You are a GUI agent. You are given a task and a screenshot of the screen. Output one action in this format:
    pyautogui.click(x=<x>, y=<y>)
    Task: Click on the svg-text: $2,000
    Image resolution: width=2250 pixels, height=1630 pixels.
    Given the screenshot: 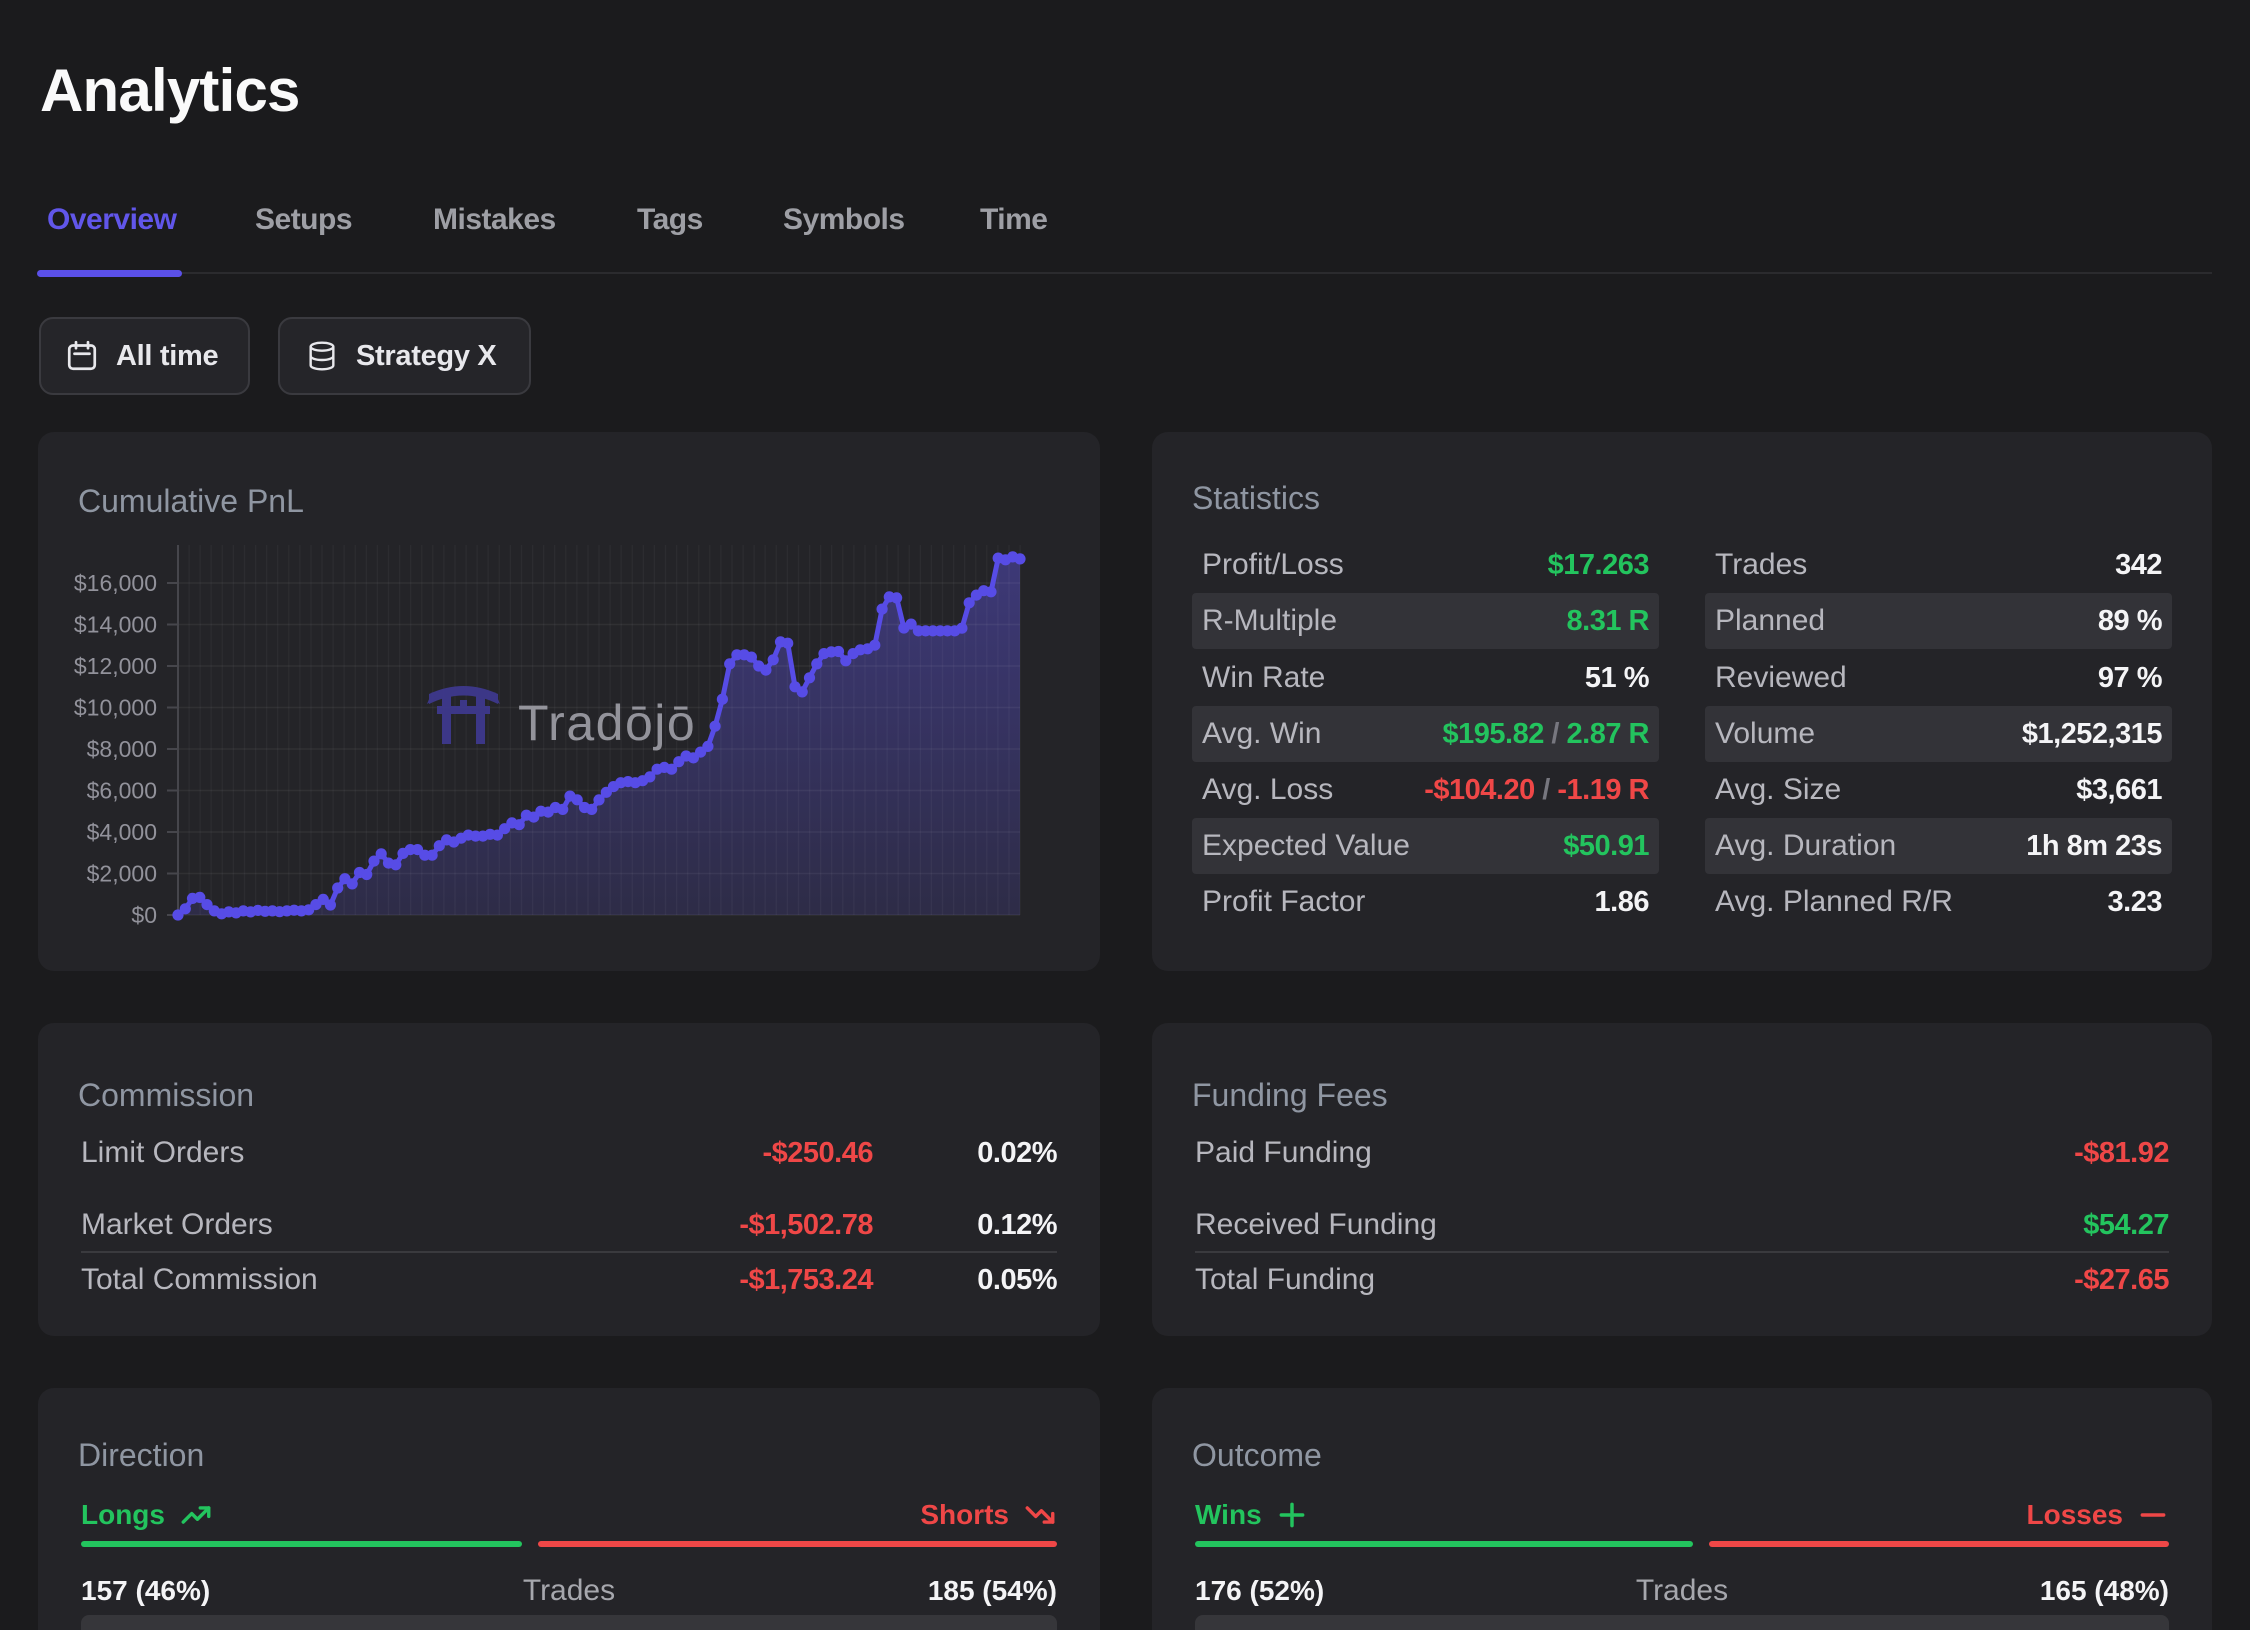 What is the action you would take?
    pyautogui.click(x=122, y=874)
    